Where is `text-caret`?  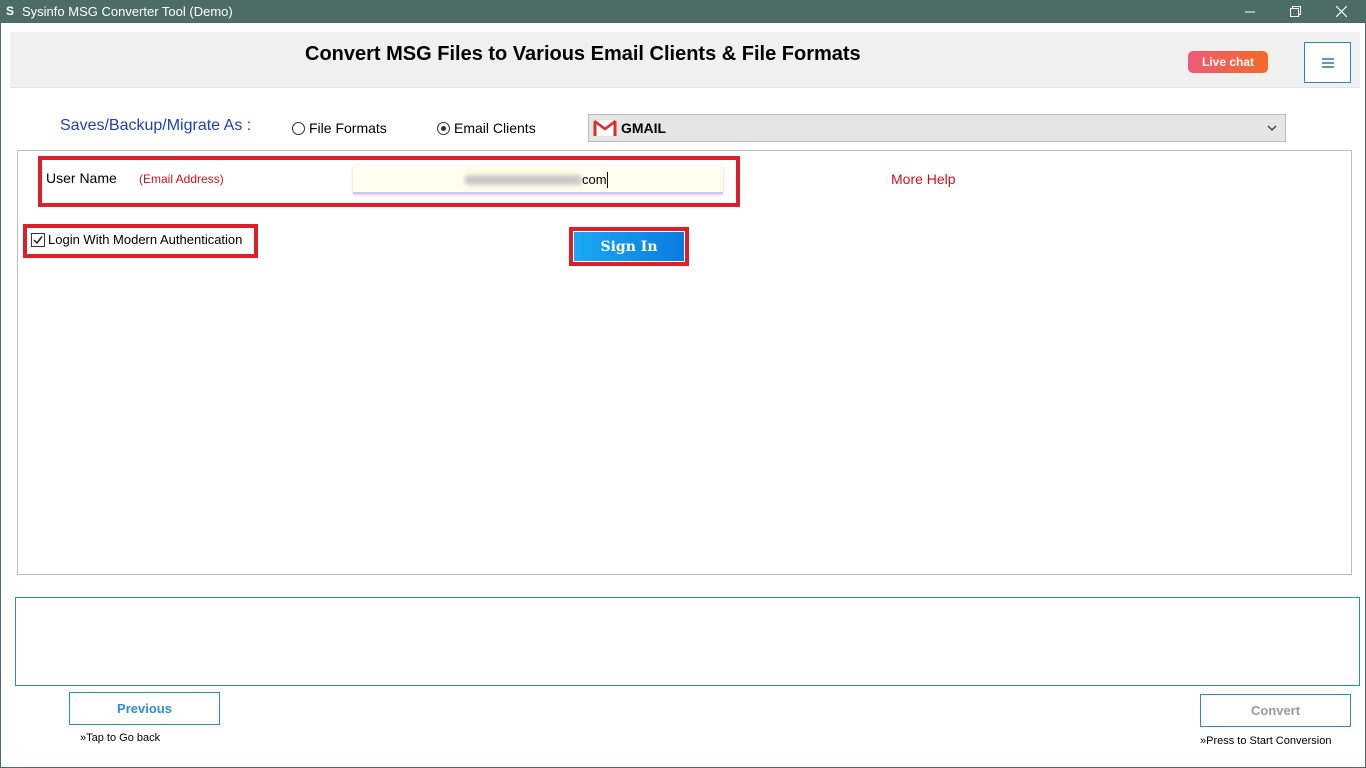
text-caret is located at coordinates (607, 180).